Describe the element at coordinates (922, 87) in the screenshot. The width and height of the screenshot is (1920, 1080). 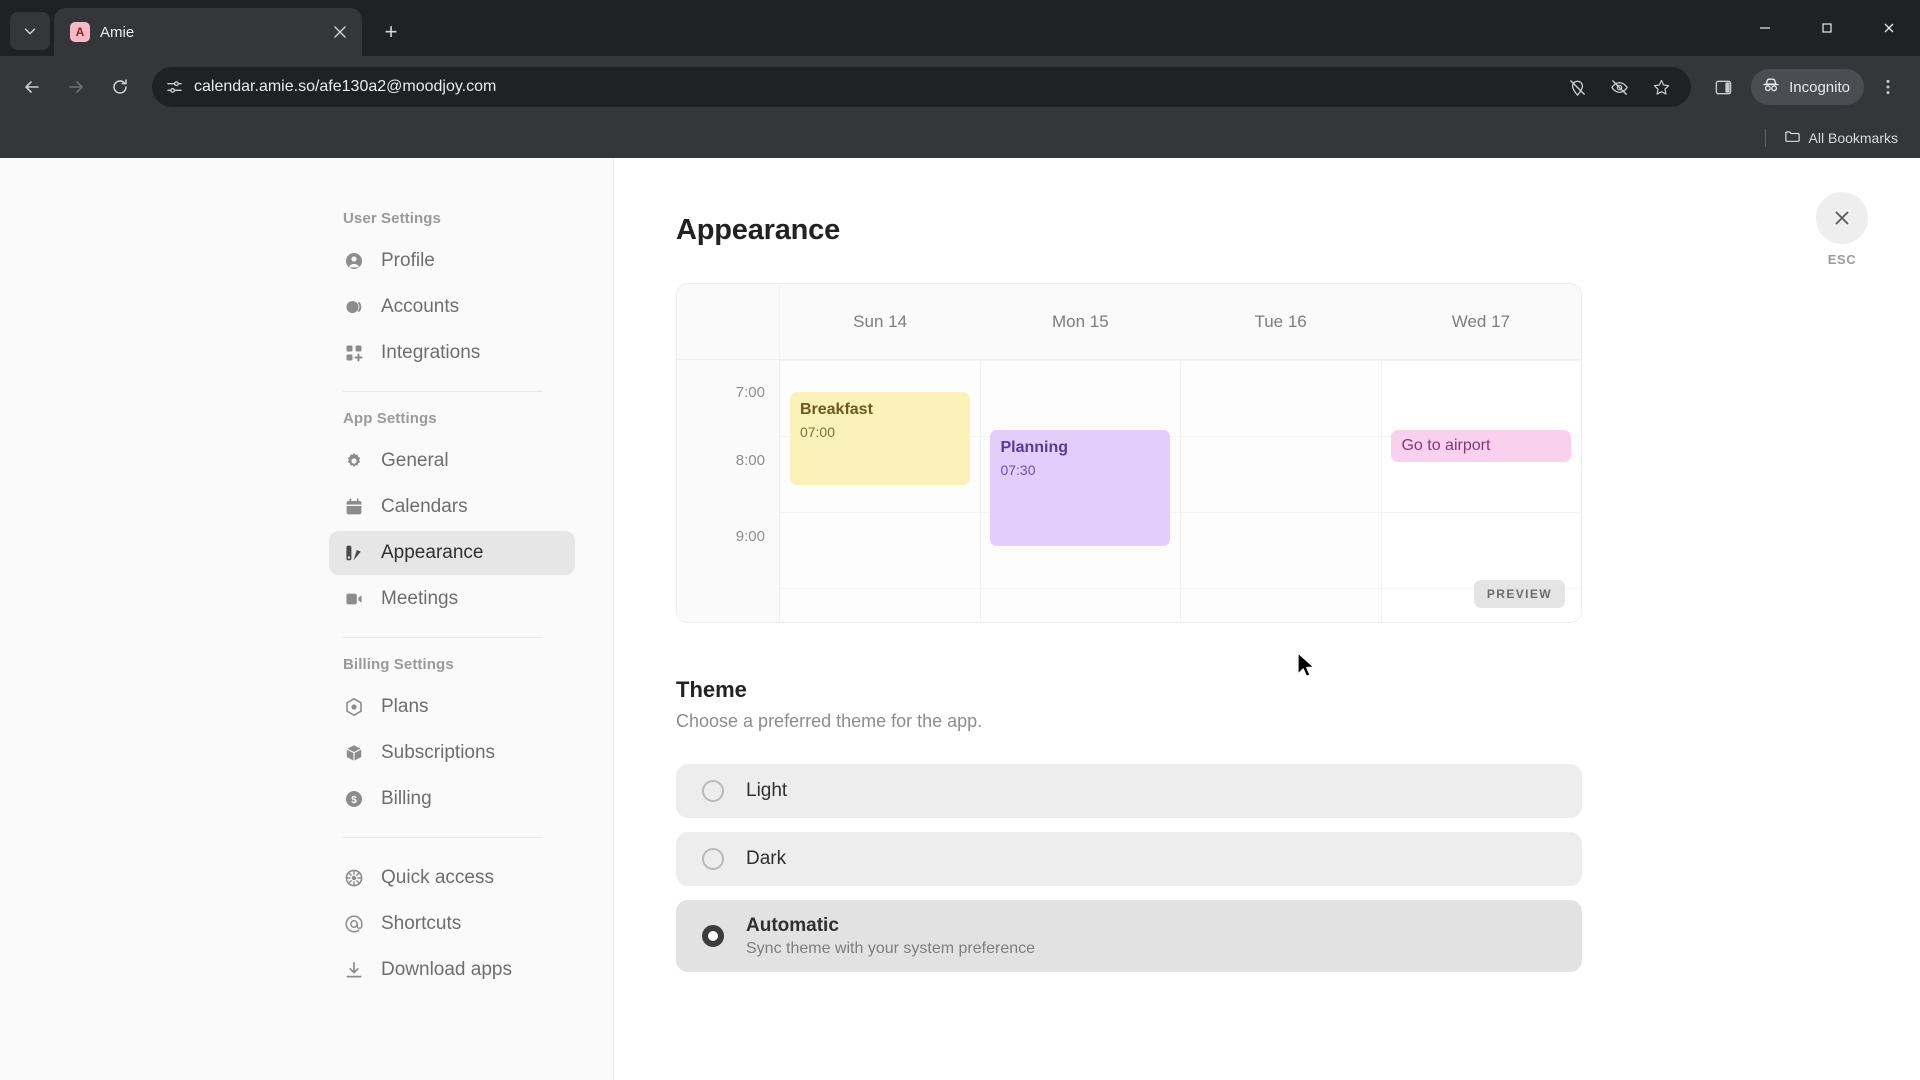
I see `address-bar: calendar.amie.so/afe130a2@moodjoy.com` at that location.